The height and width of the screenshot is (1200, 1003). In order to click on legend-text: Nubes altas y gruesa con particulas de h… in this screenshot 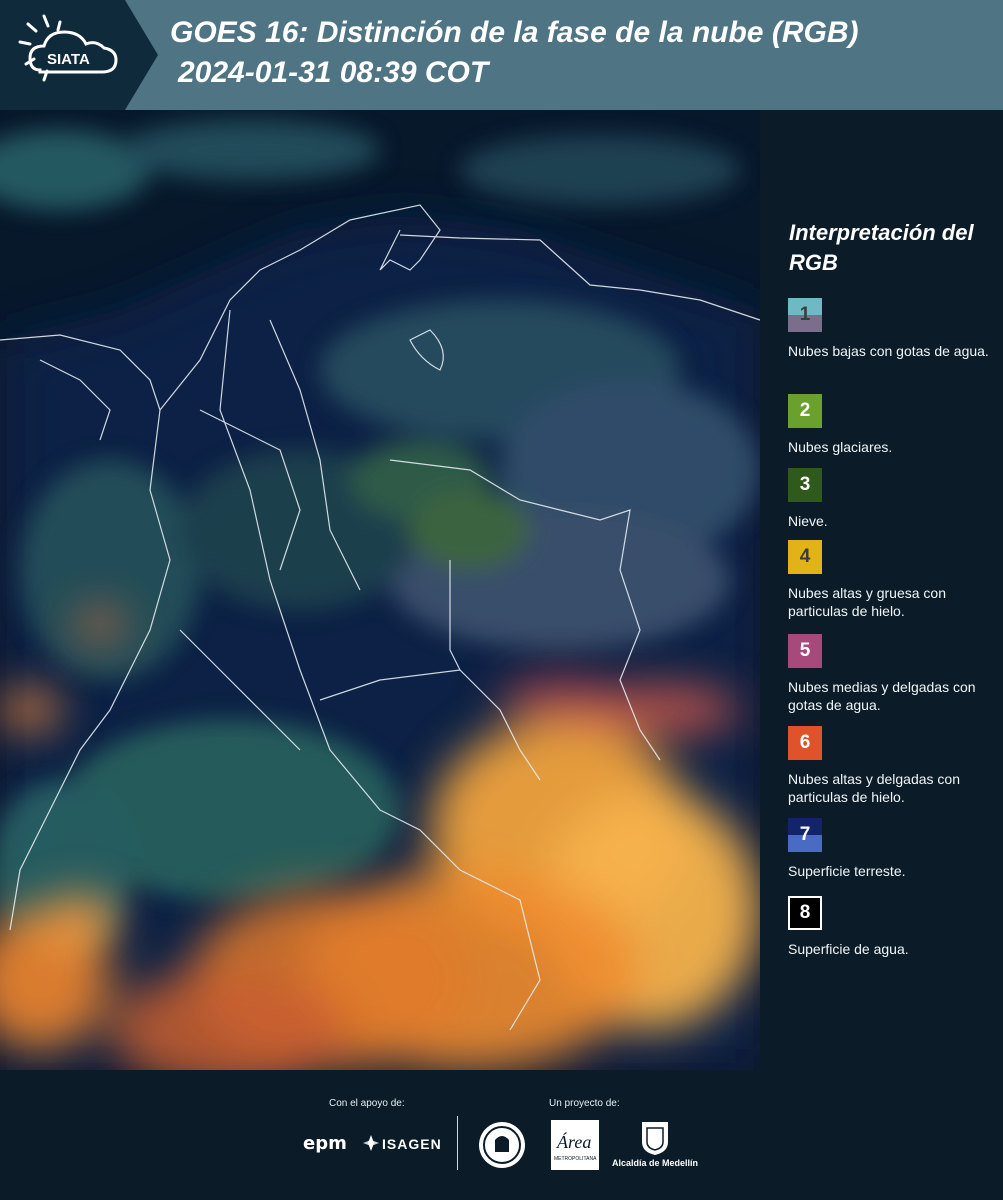, I will do `click(867, 602)`.